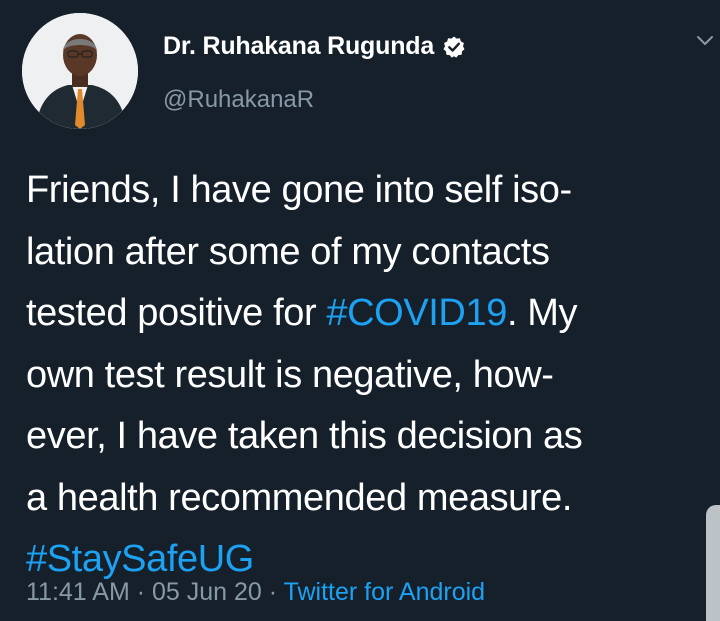 The width and height of the screenshot is (720, 621). Describe the element at coordinates (304, 436) in the screenshot. I see `tweet-text-segment: ever, I have taken this decision as` at that location.